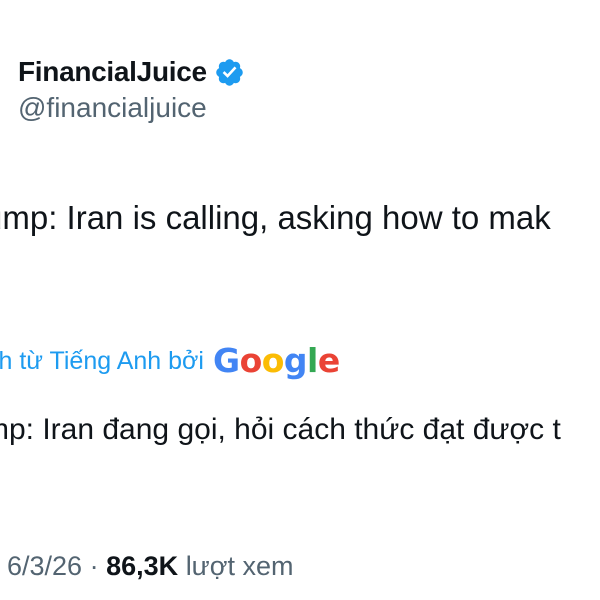  What do you see at coordinates (239, 566) in the screenshot?
I see `views-label: lượt xem` at bounding box center [239, 566].